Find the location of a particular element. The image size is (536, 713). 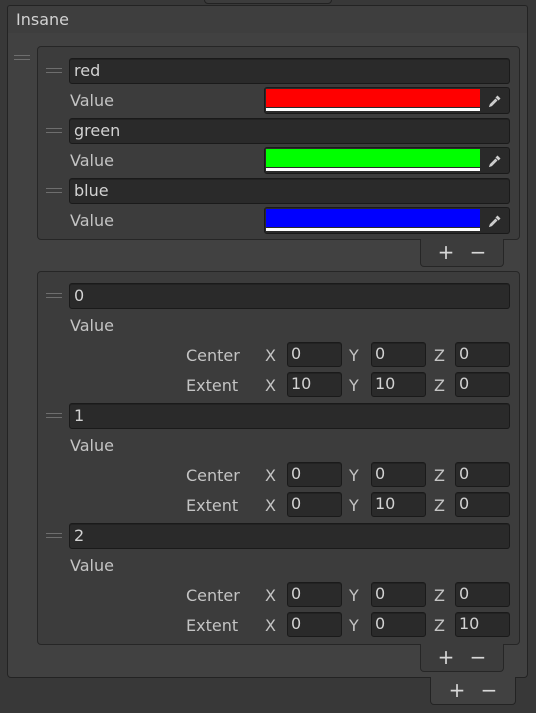

bounds-element-name-field: 0 is located at coordinates (289, 296).